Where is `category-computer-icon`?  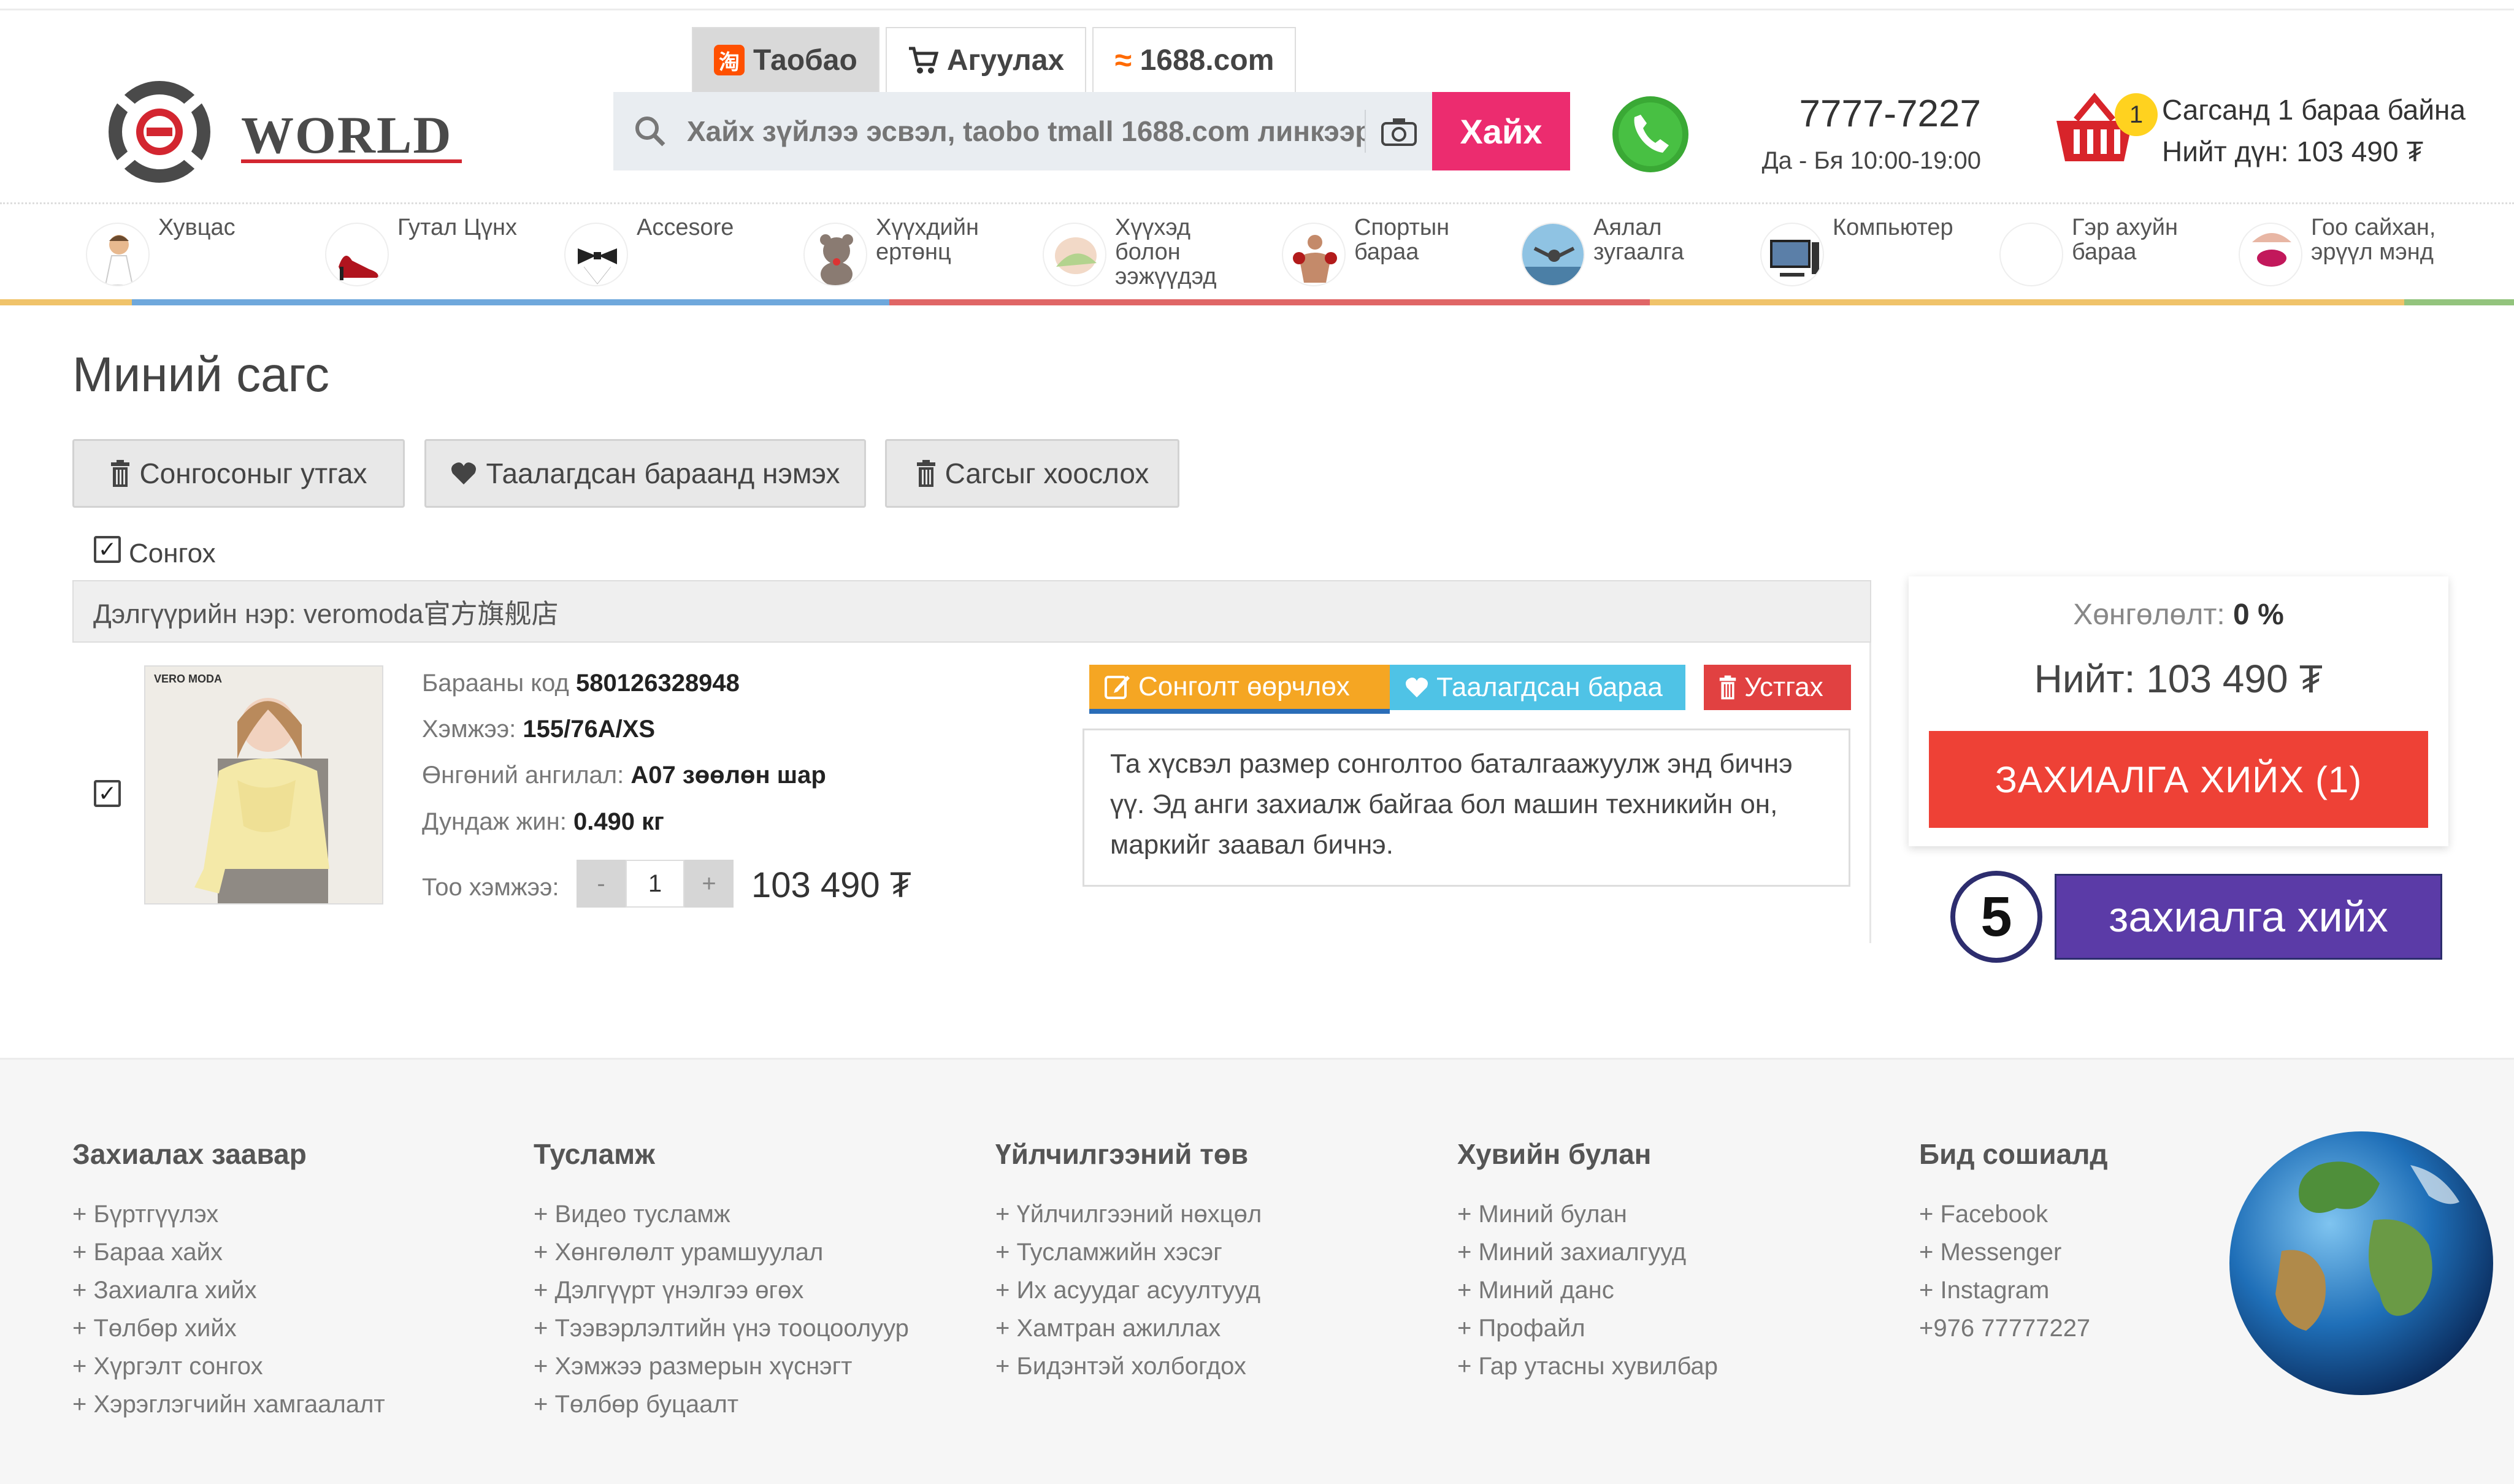 category-computer-icon is located at coordinates (1792, 254).